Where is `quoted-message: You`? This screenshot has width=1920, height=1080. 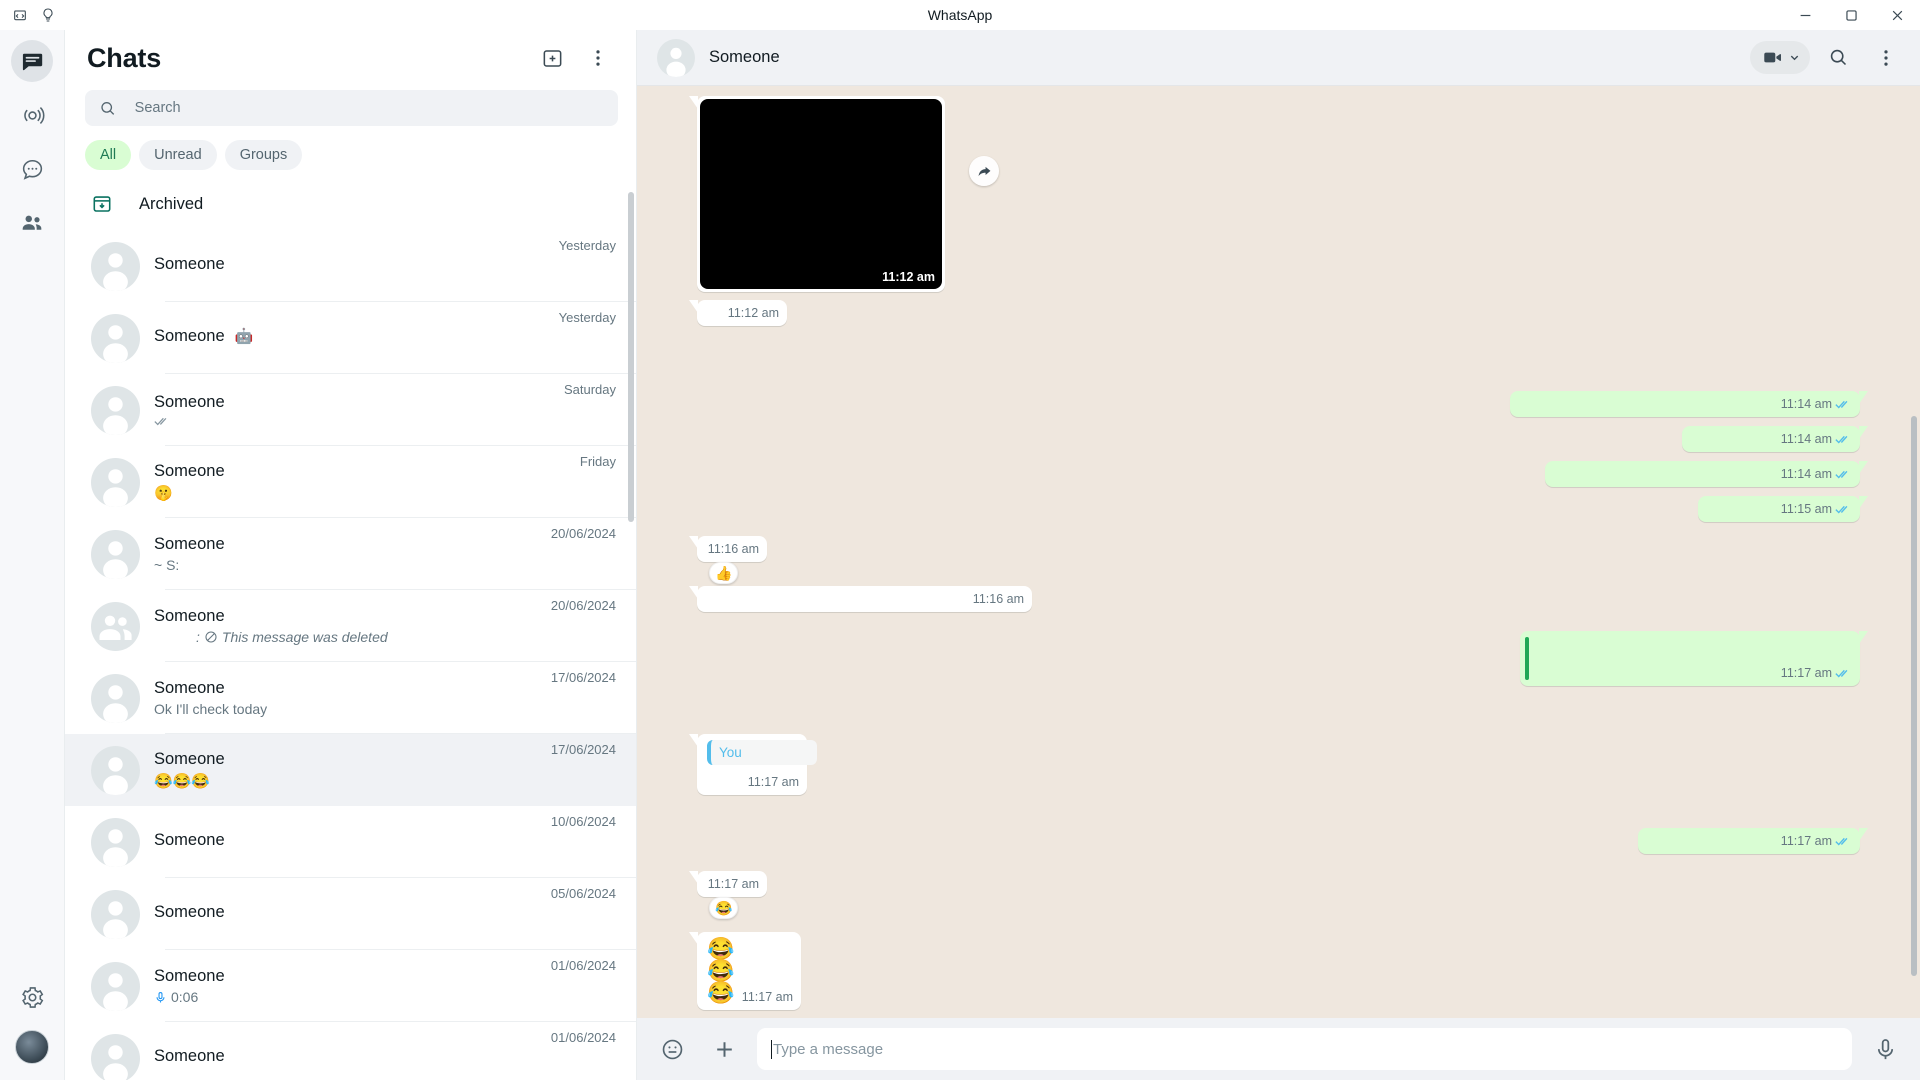 quoted-message: You is located at coordinates (762, 752).